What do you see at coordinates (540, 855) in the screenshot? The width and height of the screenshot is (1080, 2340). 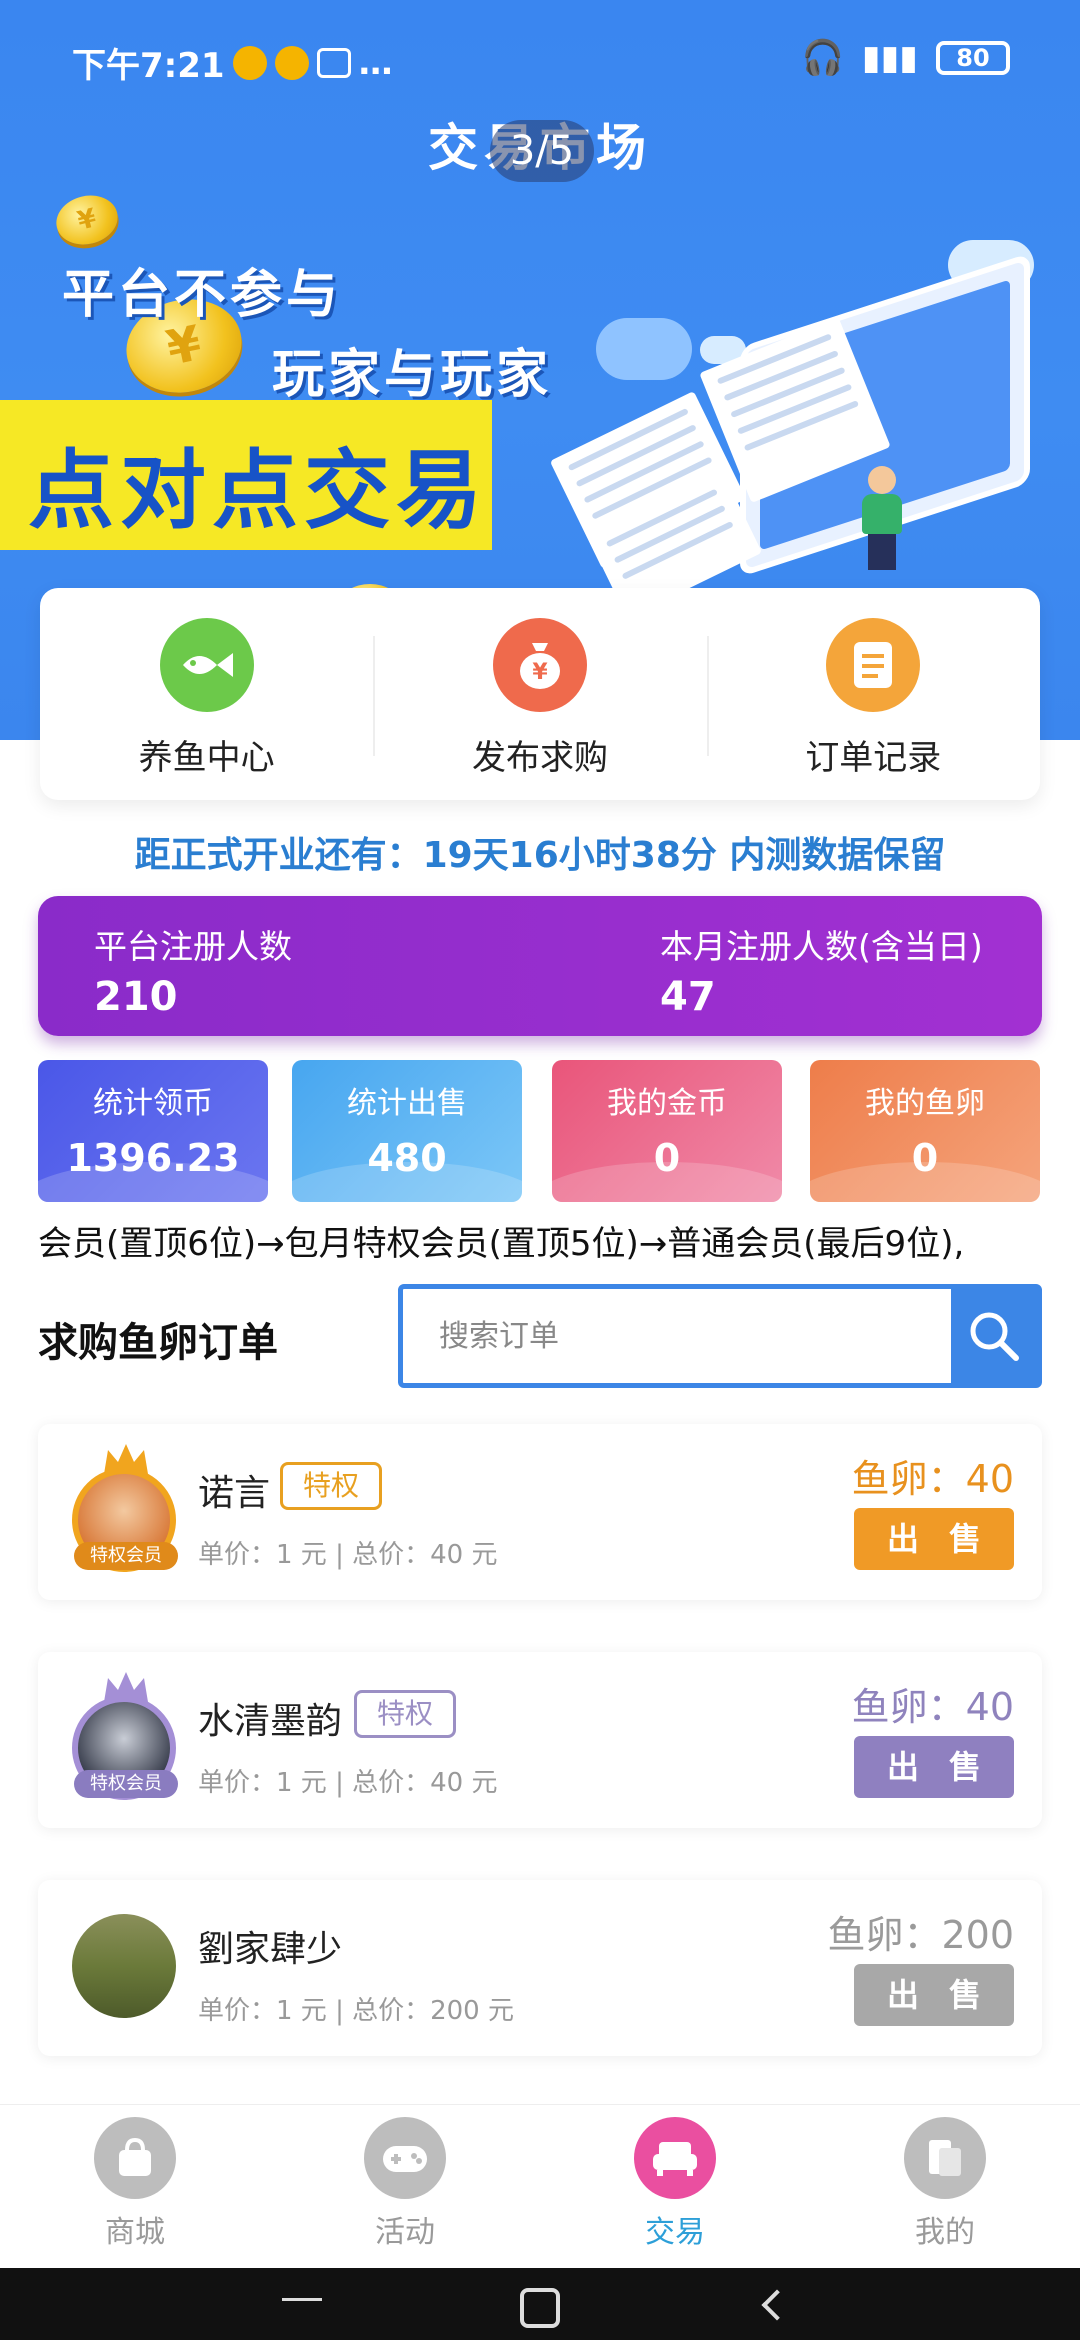 I see `opening-countdown: 距正式开业还有：19天16小时38分 内测数据保留` at bounding box center [540, 855].